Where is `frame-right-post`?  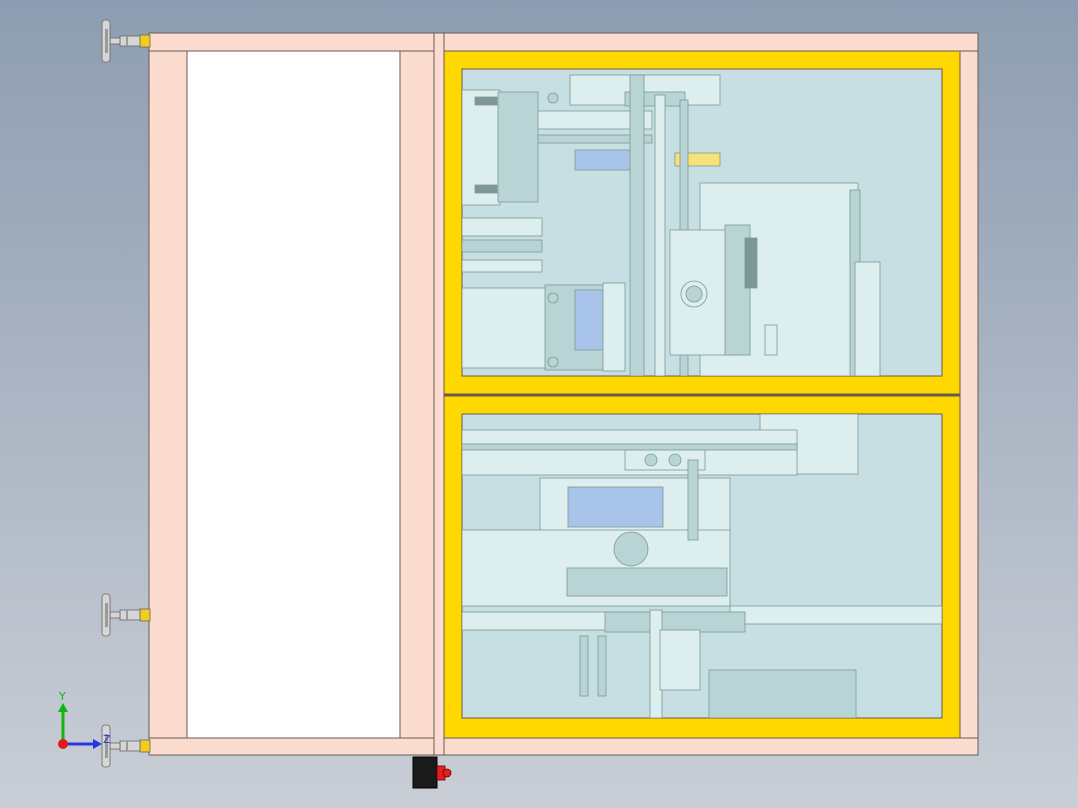
frame-right-post is located at coordinates (969, 394).